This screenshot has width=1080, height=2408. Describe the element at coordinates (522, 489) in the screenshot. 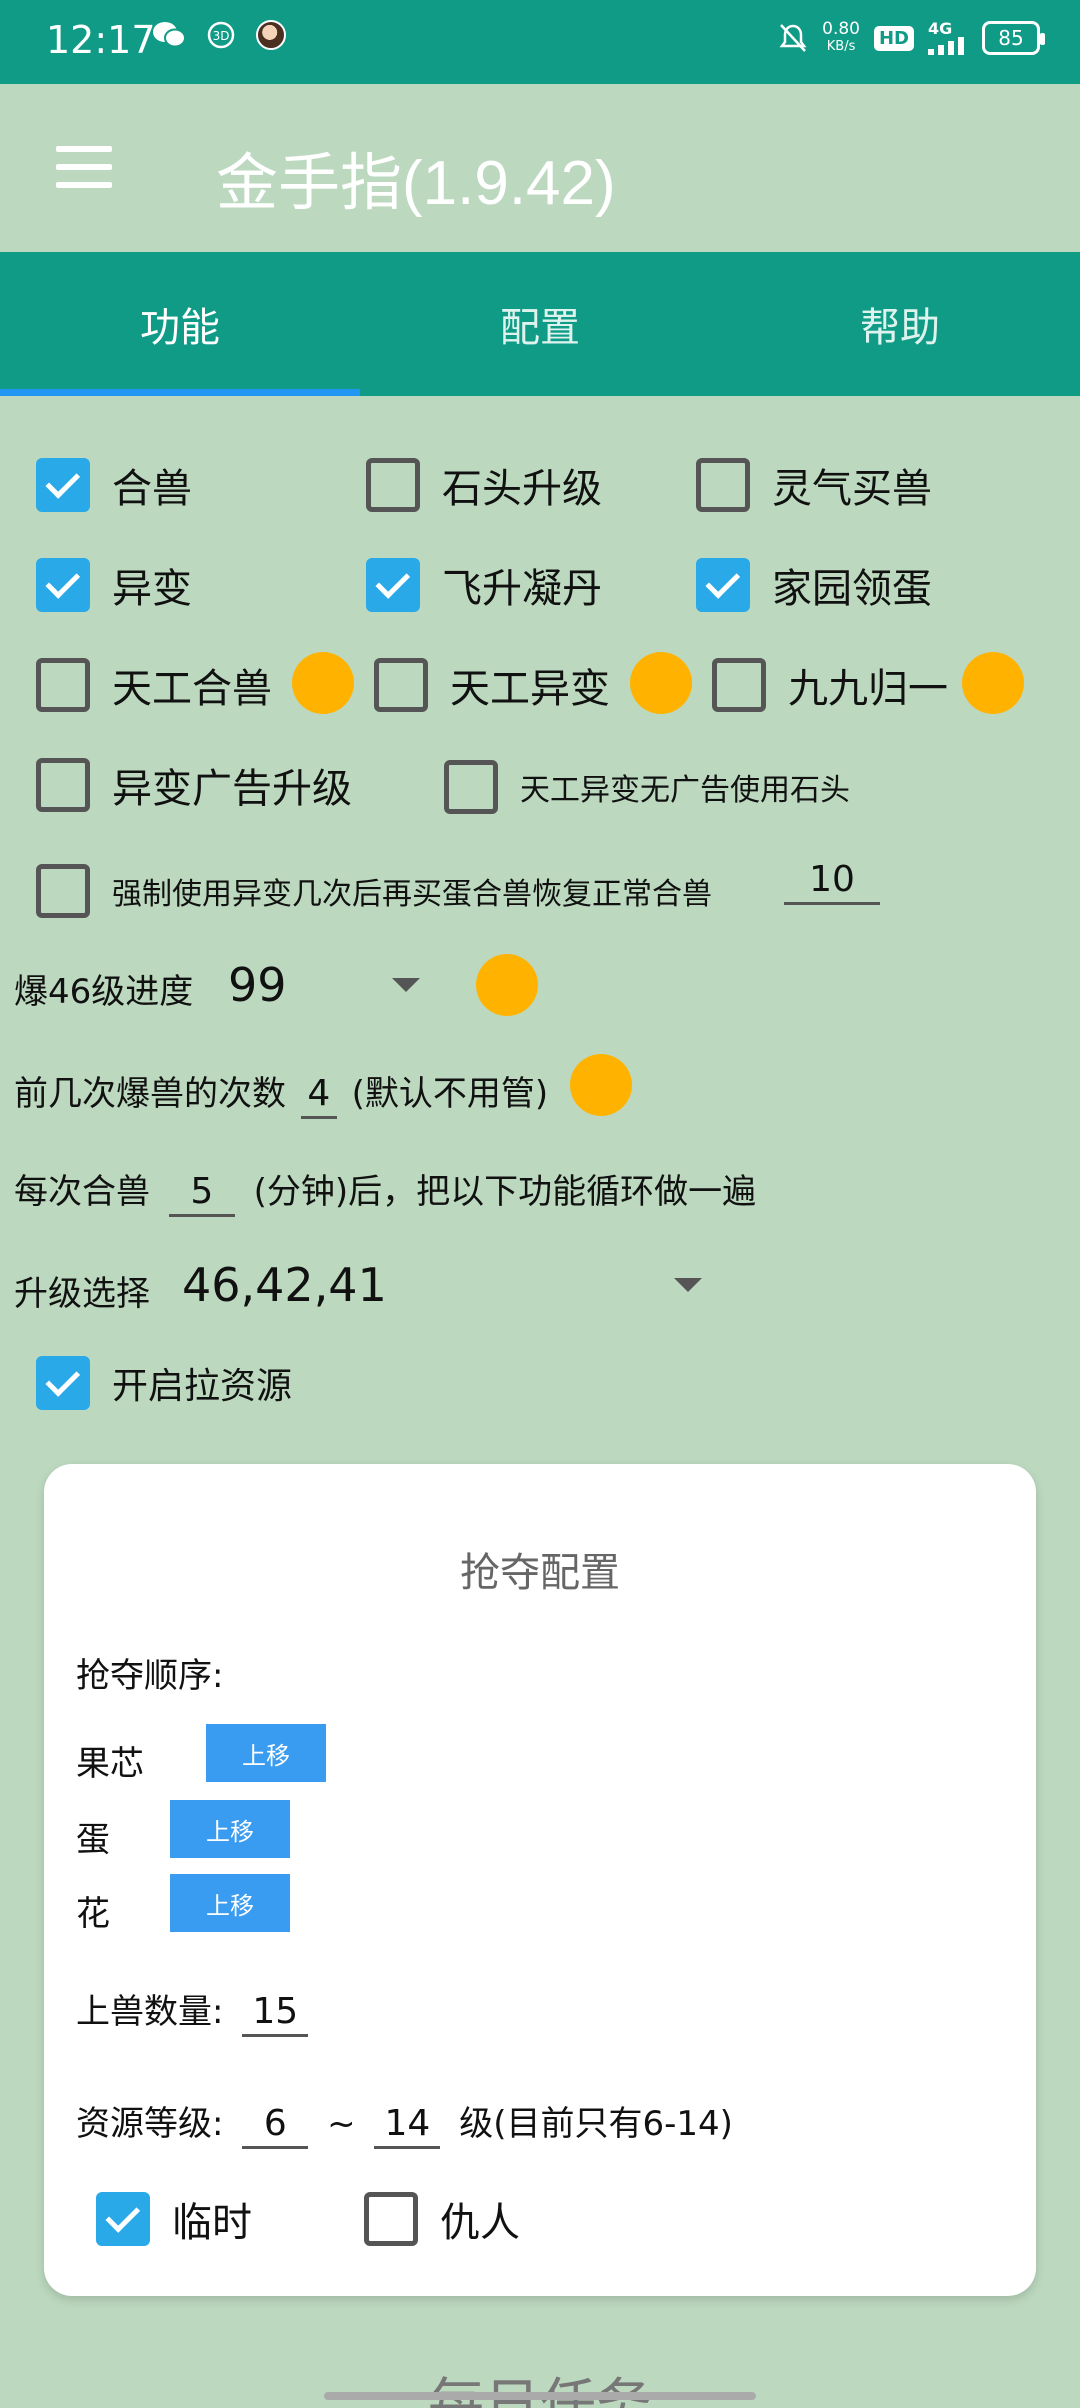

I see `checkbox-label: 石头升级` at that location.